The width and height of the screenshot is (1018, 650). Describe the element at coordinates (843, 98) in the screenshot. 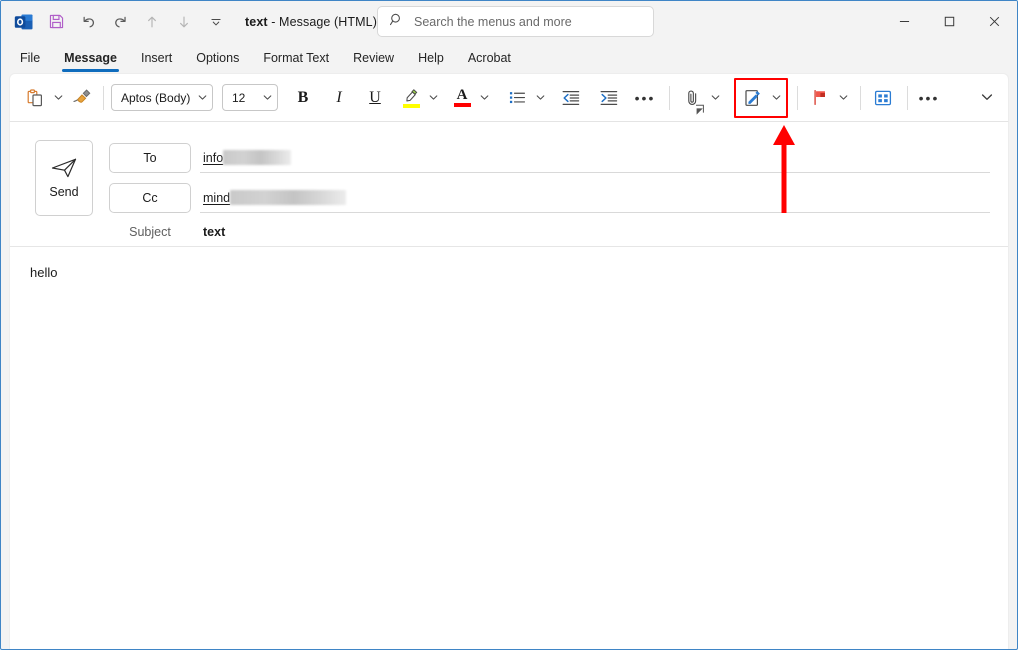

I see `follow-up-chevron-down-icon` at that location.